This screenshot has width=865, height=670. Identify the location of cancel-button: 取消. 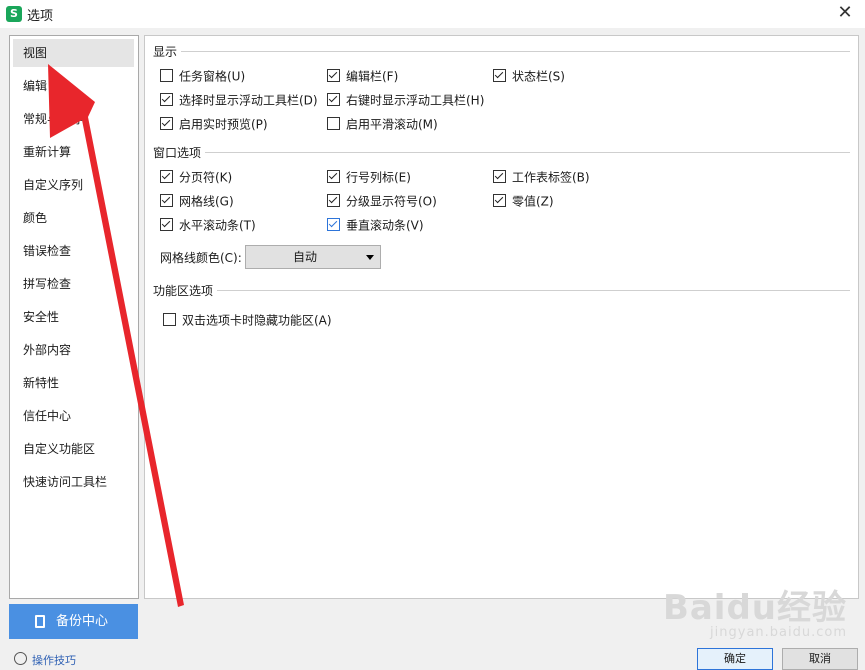
(820, 659).